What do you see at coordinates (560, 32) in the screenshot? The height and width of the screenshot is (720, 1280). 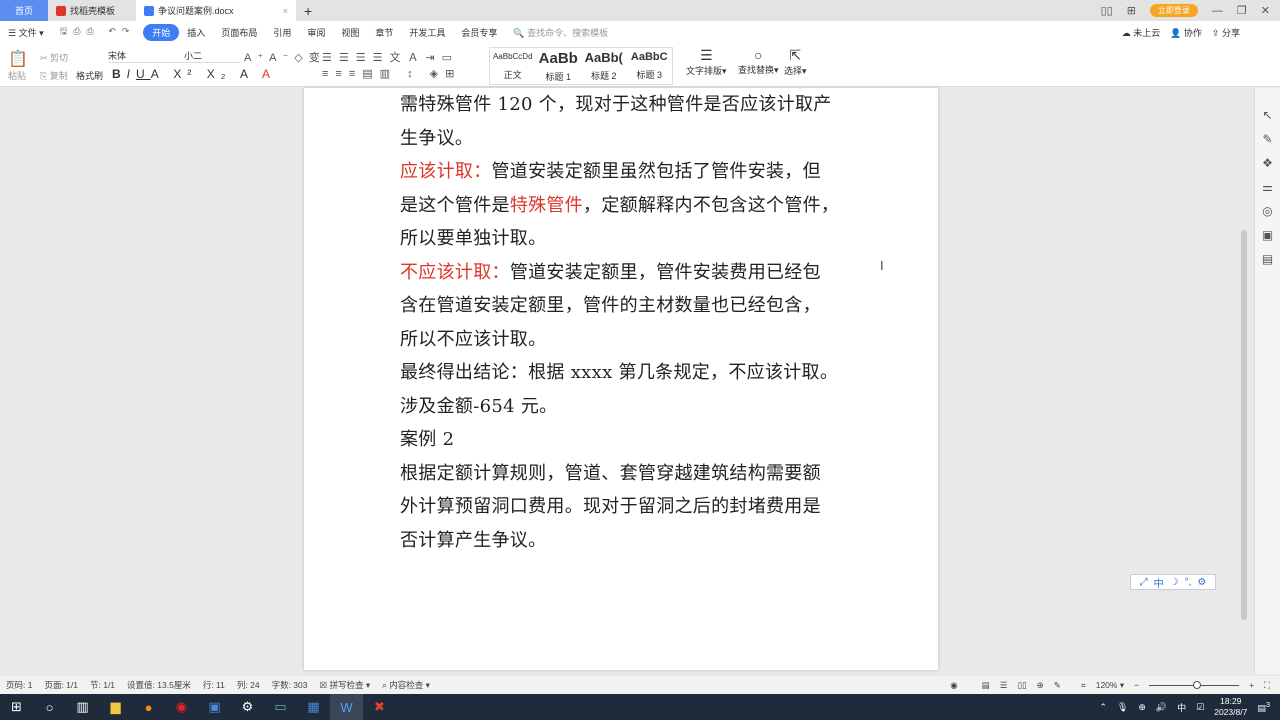 I see `command-search: 🔍 查找命令、搜索模板` at bounding box center [560, 32].